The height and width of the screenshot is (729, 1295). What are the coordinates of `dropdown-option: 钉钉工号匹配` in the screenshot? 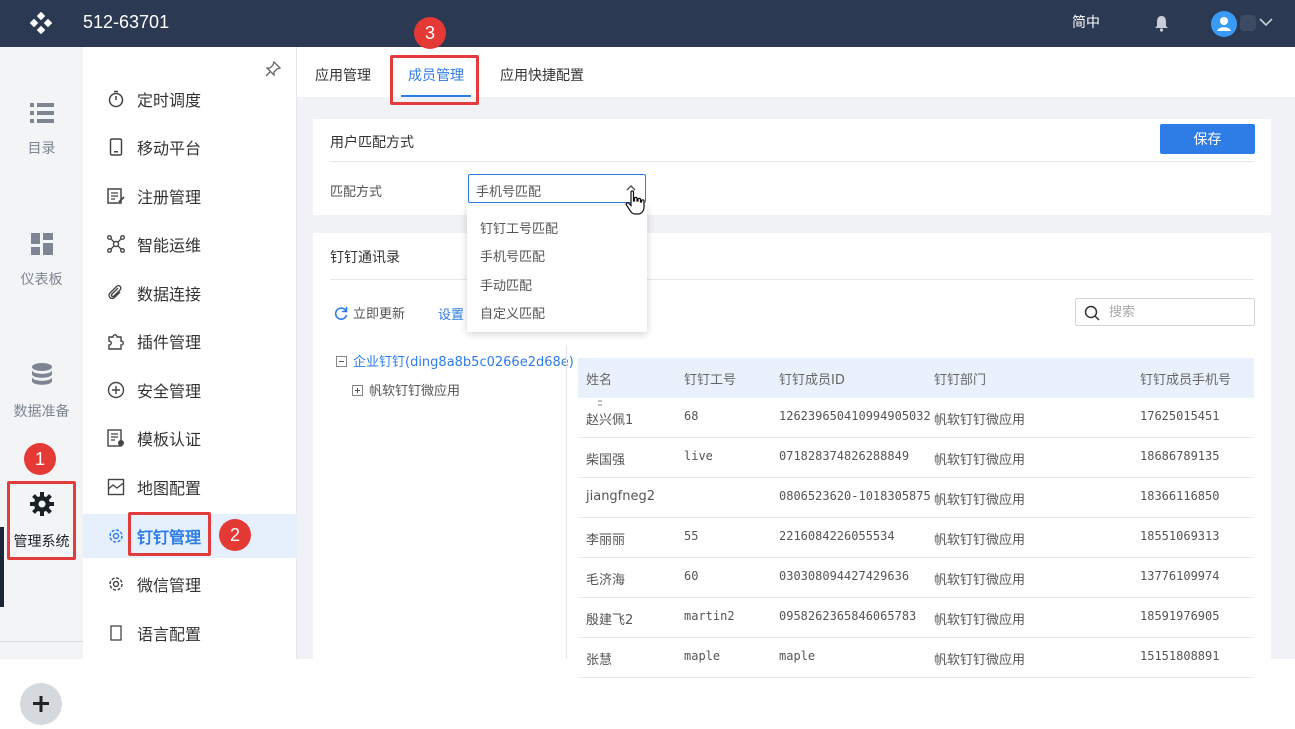 It's located at (519, 227).